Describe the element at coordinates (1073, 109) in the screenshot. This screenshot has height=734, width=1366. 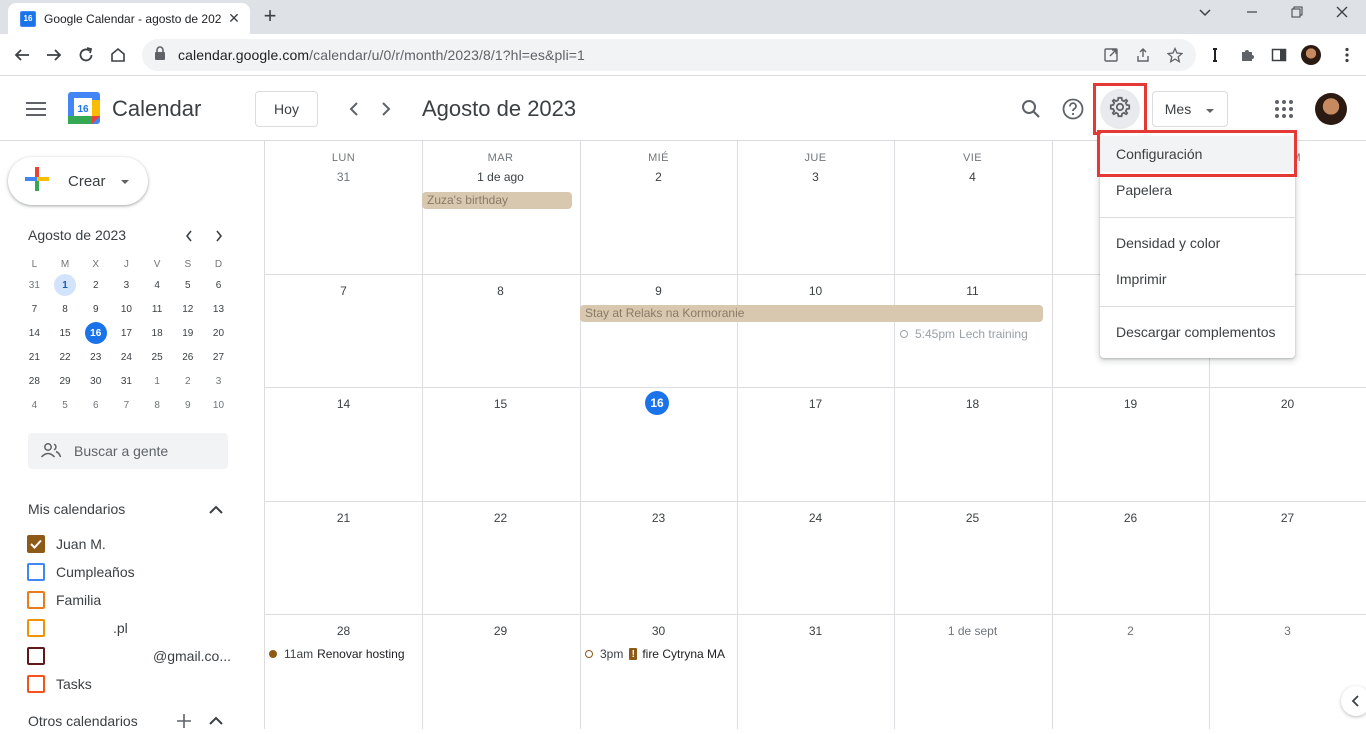
I see `help-icon` at that location.